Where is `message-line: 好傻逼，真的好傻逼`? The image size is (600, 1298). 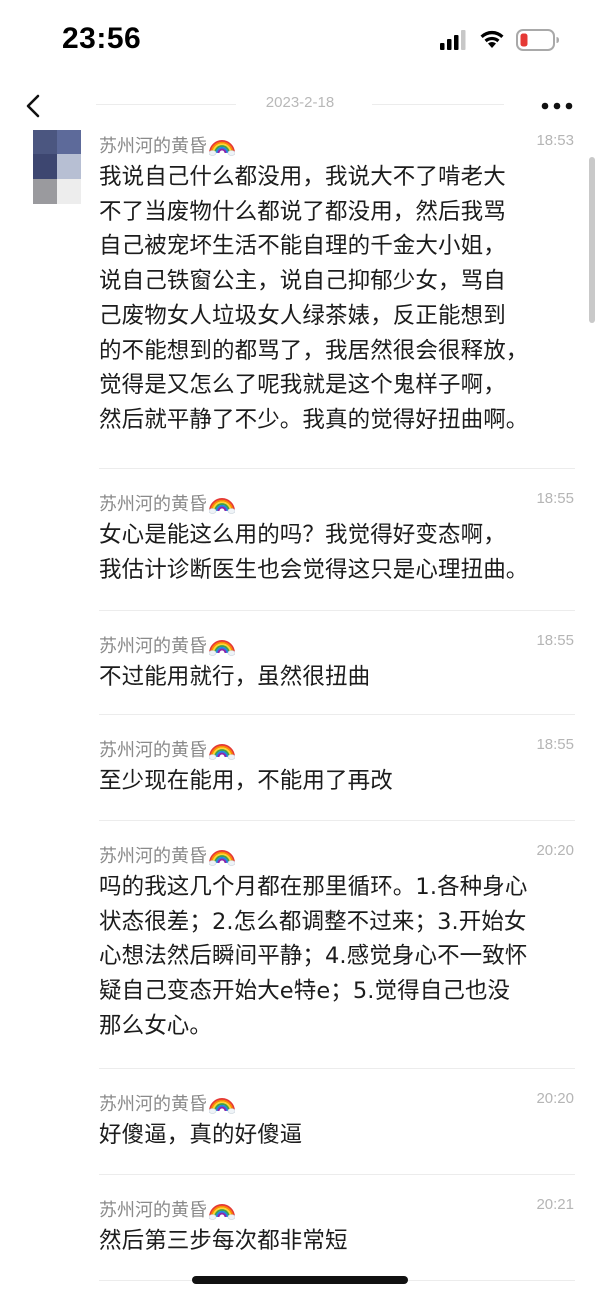
message-line: 好傻逼，真的好傻逼 is located at coordinates (201, 1135).